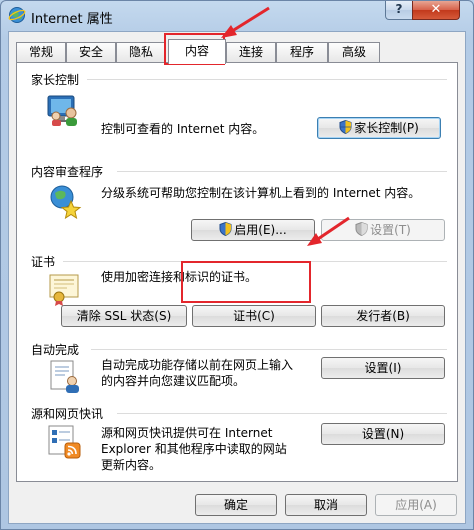 Image resolution: width=474 pixels, height=530 pixels. I want to click on window-title: Internet 属性, so click(72, 19).